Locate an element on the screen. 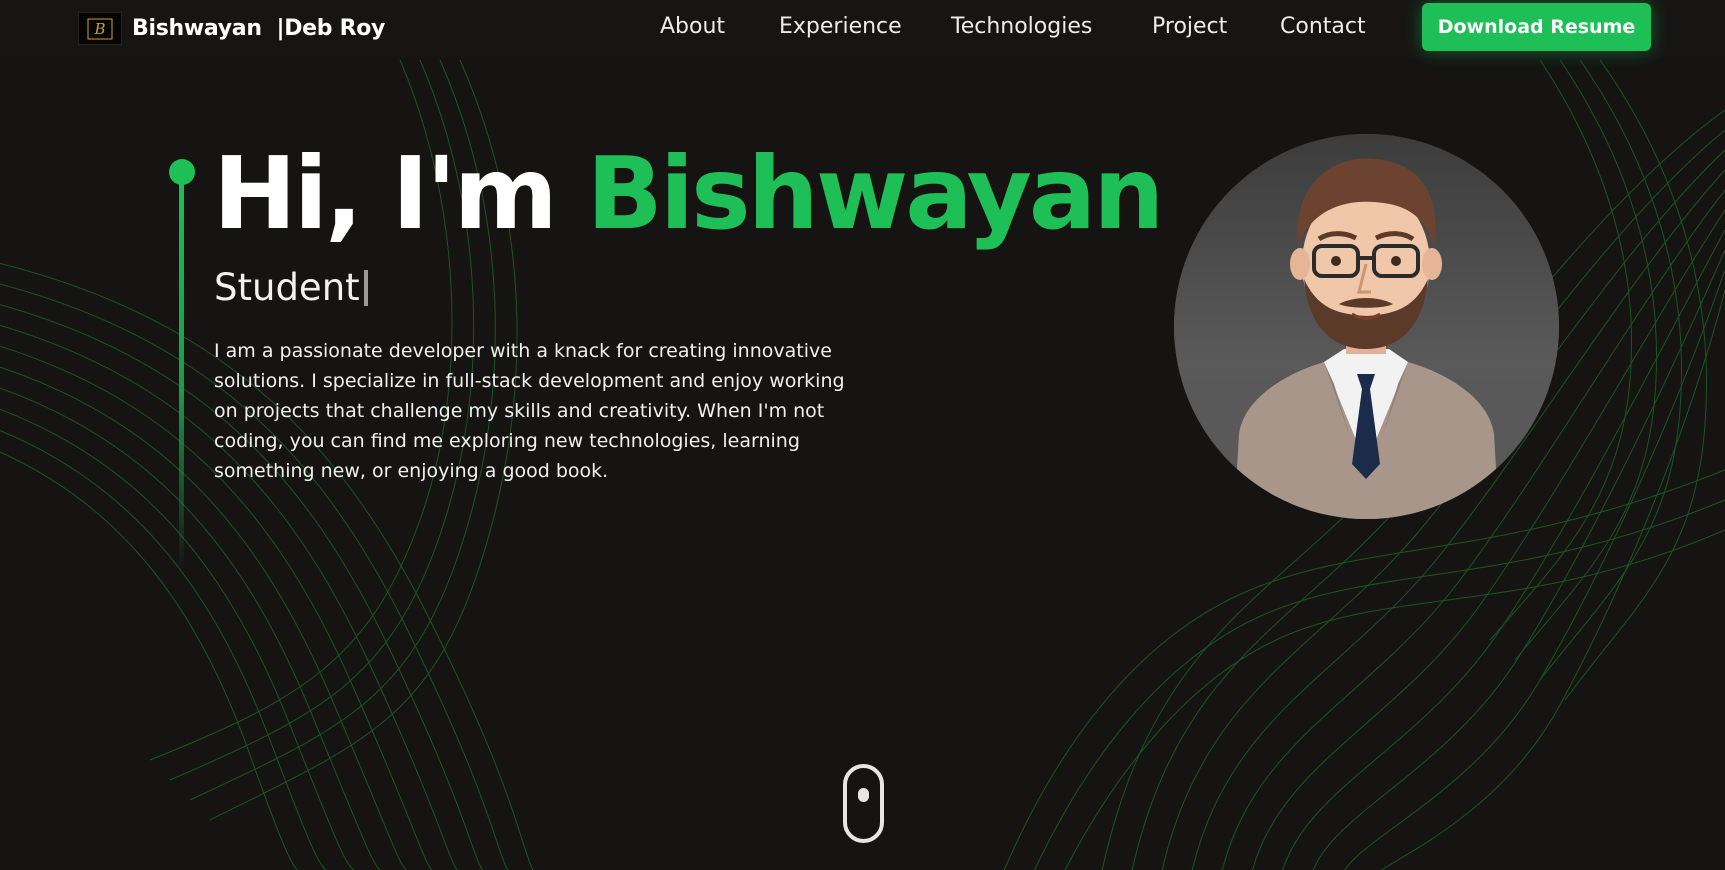 This screenshot has height=870, width=1725. avatar-illustration-icon is located at coordinates (1366, 326).